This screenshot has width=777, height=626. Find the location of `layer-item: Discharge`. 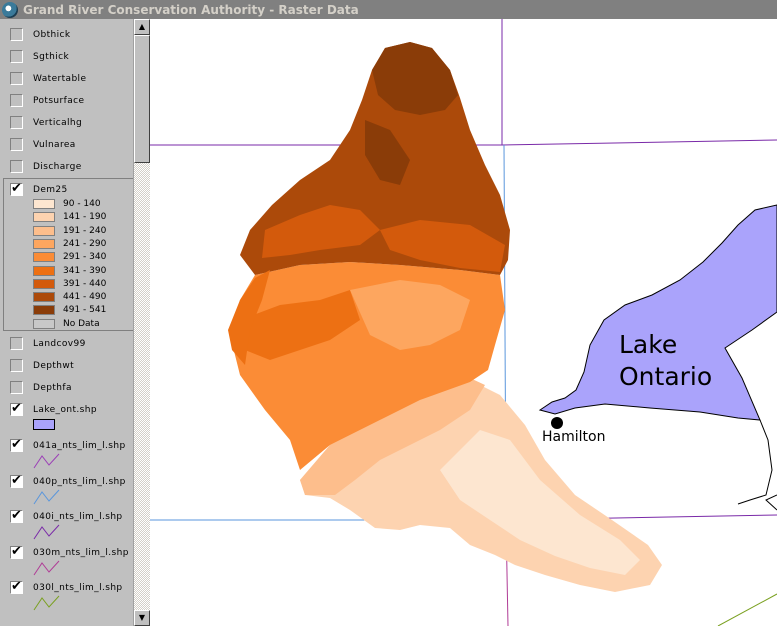

layer-item: Discharge is located at coordinates (66, 167).